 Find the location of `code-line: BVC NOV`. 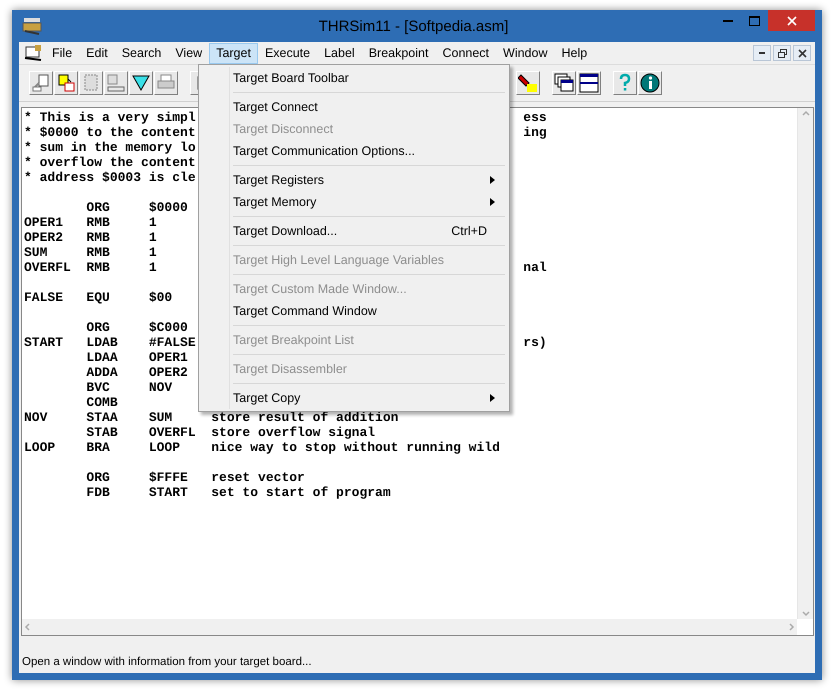

code-line: BVC NOV is located at coordinates (128, 387).